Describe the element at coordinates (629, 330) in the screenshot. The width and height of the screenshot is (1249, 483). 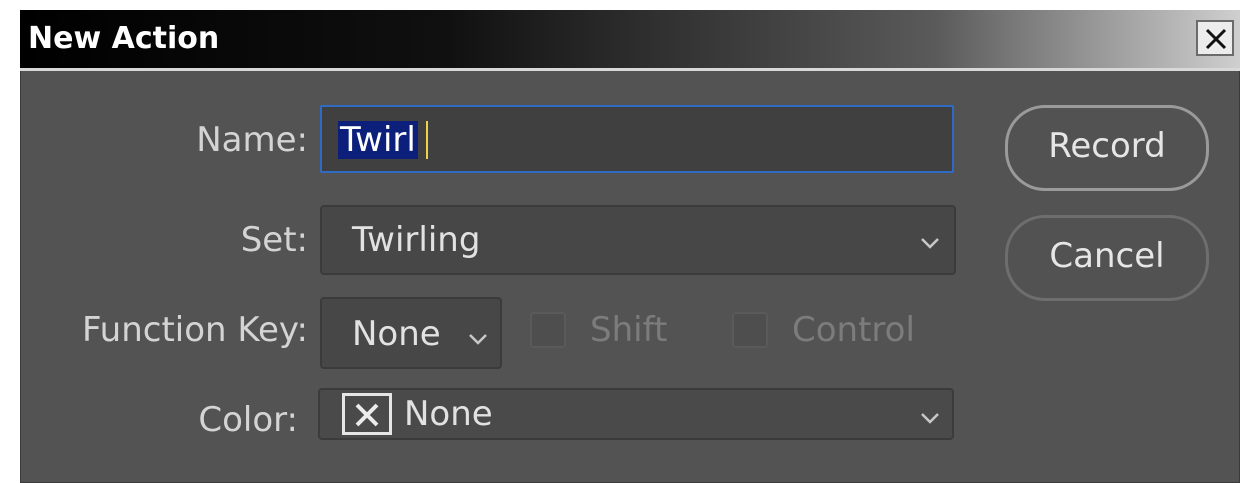
I see `shift-label: Shift` at that location.